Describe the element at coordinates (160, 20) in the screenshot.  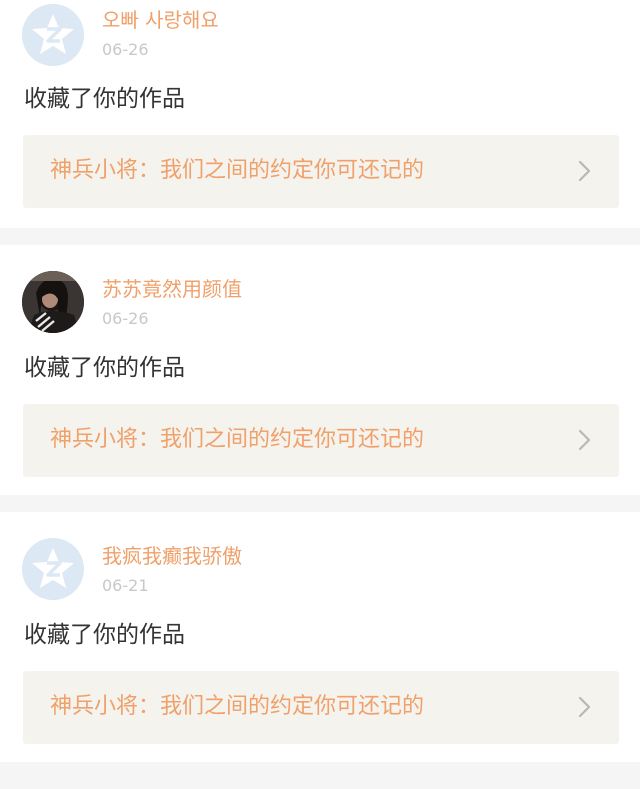
I see `username: 오빠 사랑해요` at that location.